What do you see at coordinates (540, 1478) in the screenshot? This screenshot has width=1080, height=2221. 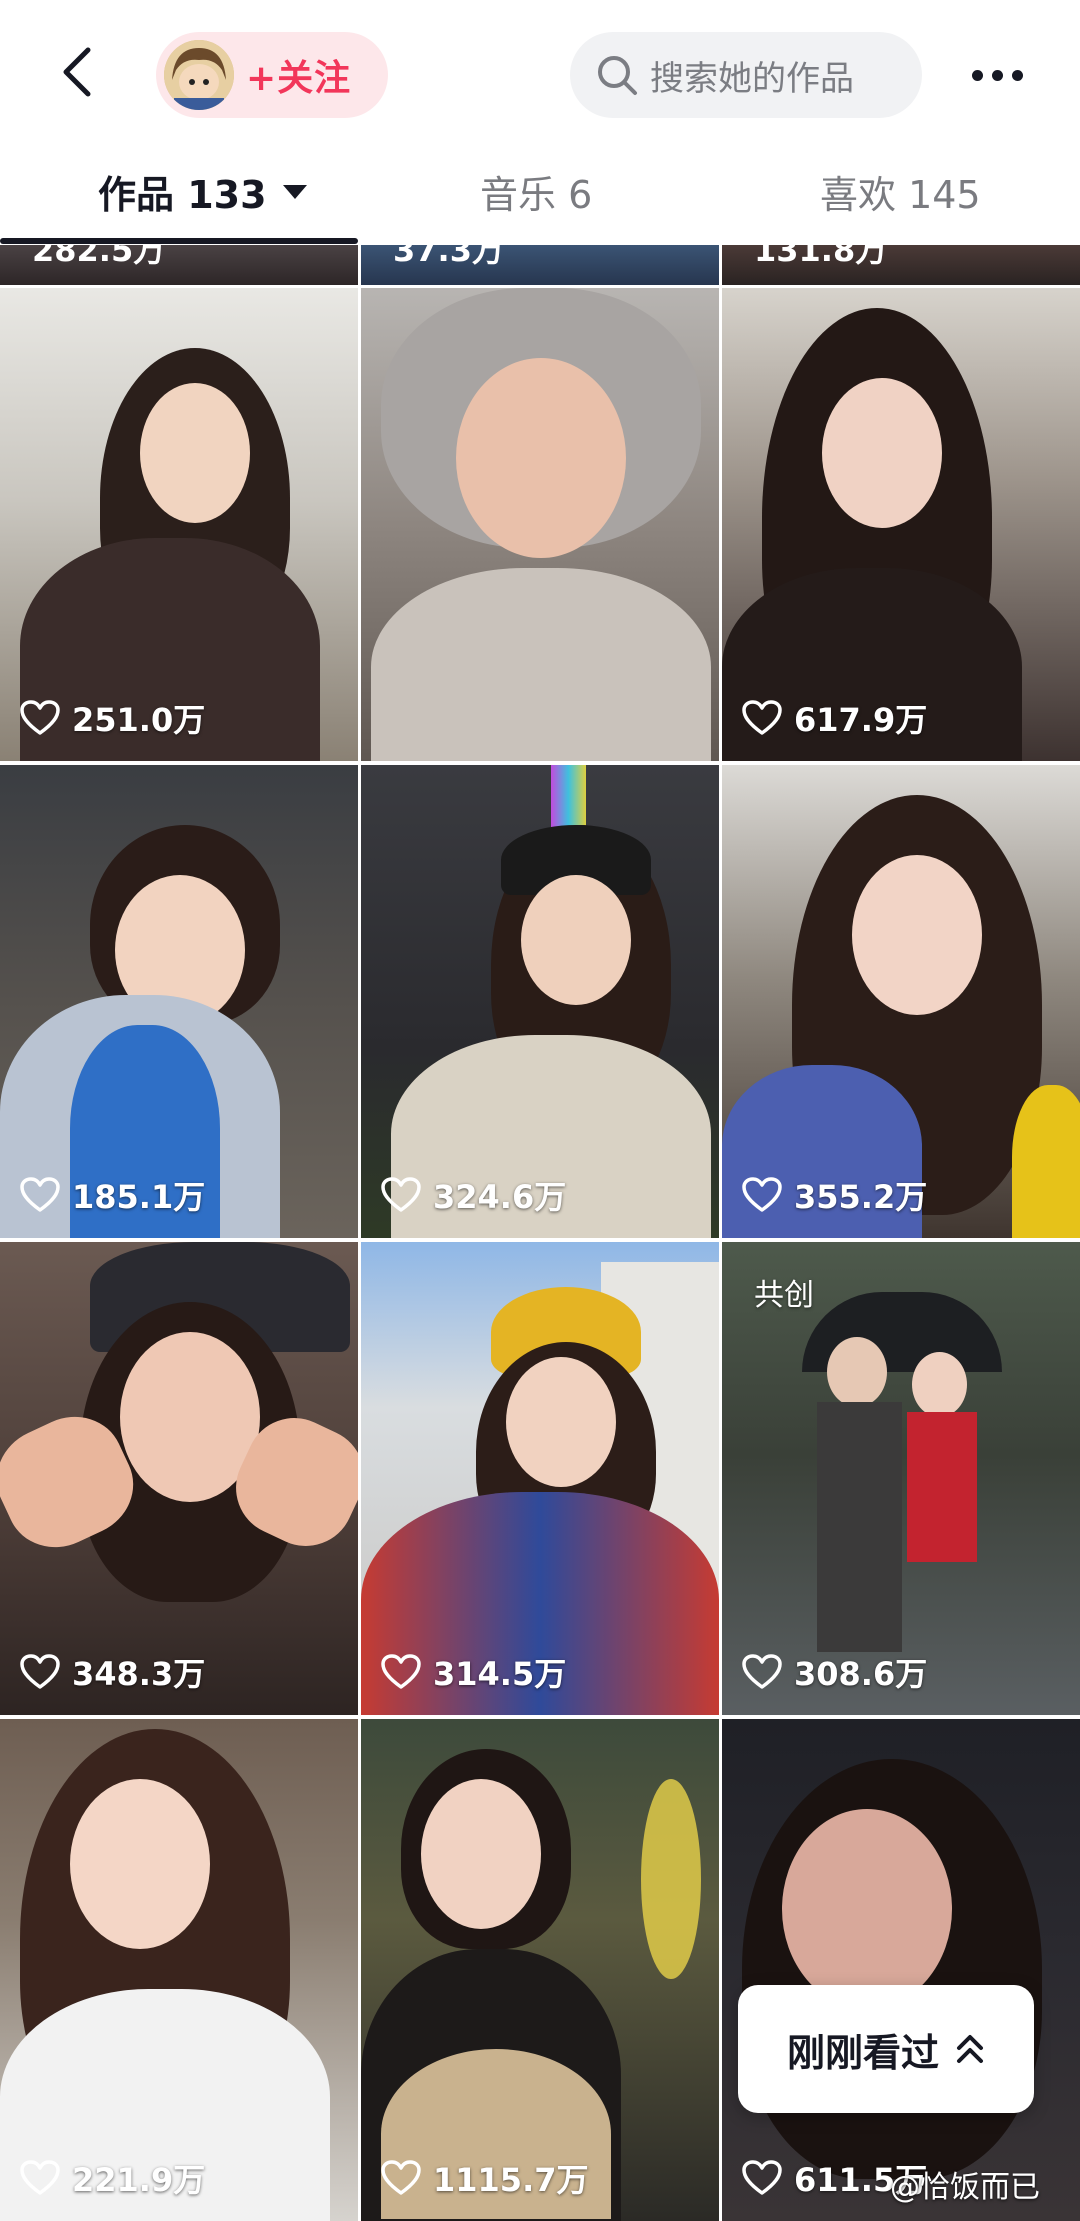 I see `video-tile: 314.5万` at bounding box center [540, 1478].